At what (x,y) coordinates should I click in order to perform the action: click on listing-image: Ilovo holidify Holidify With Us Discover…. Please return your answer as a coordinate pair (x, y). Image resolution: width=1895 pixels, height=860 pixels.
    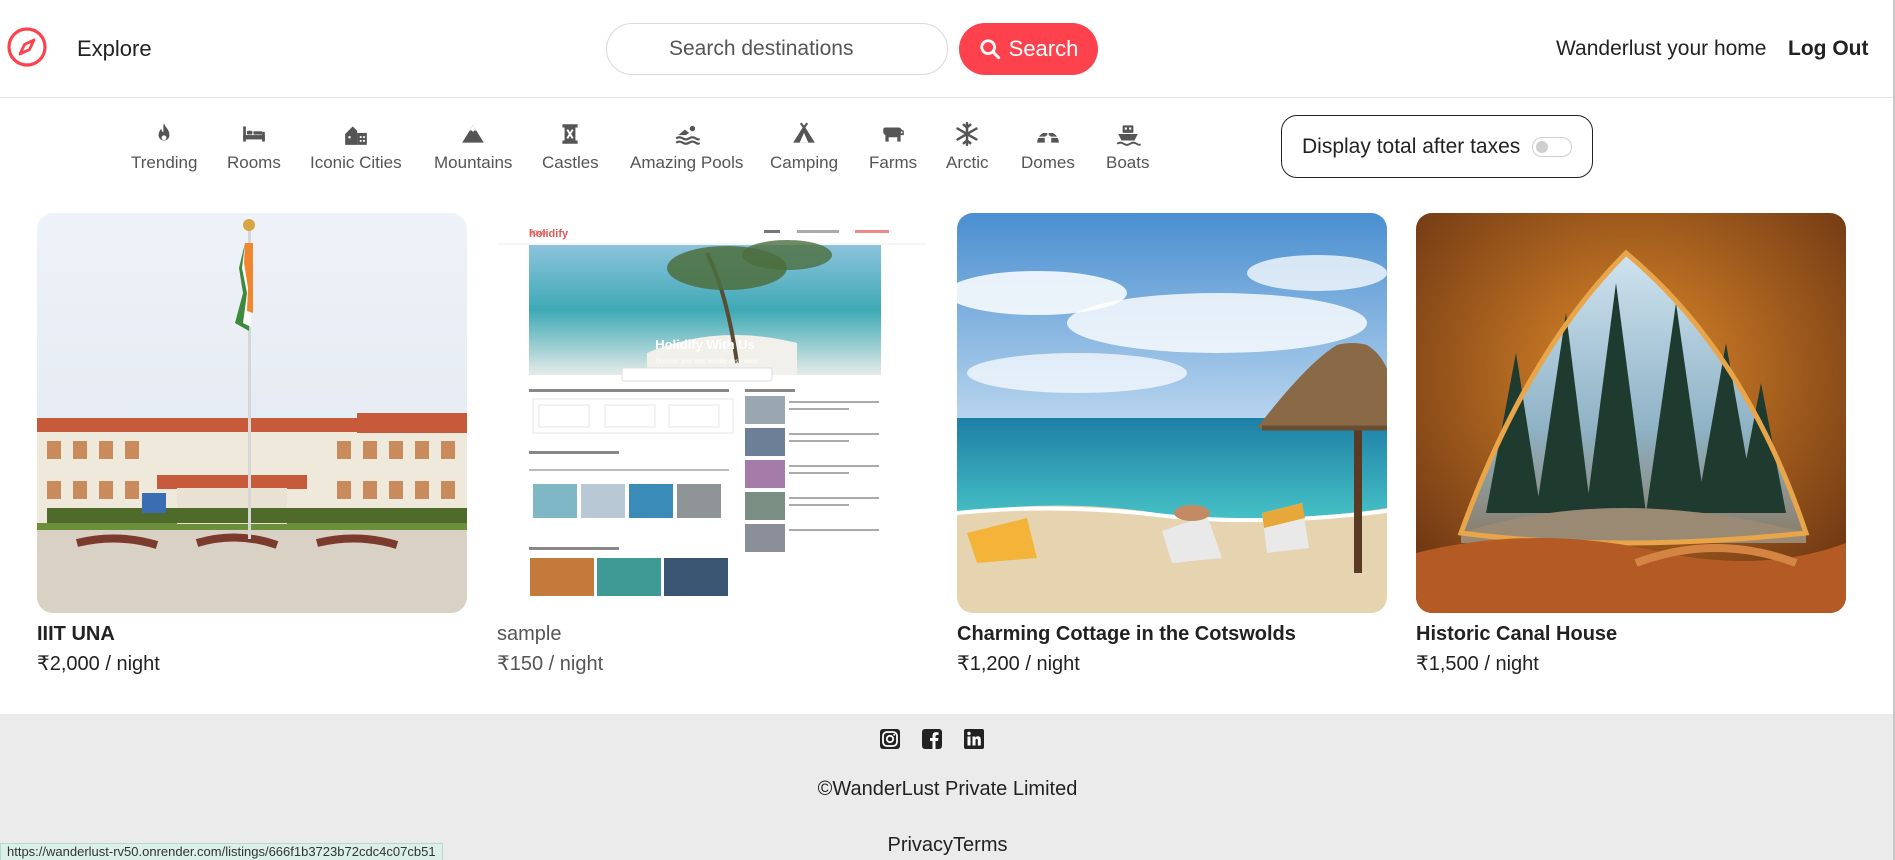
    Looking at the image, I should click on (712, 413).